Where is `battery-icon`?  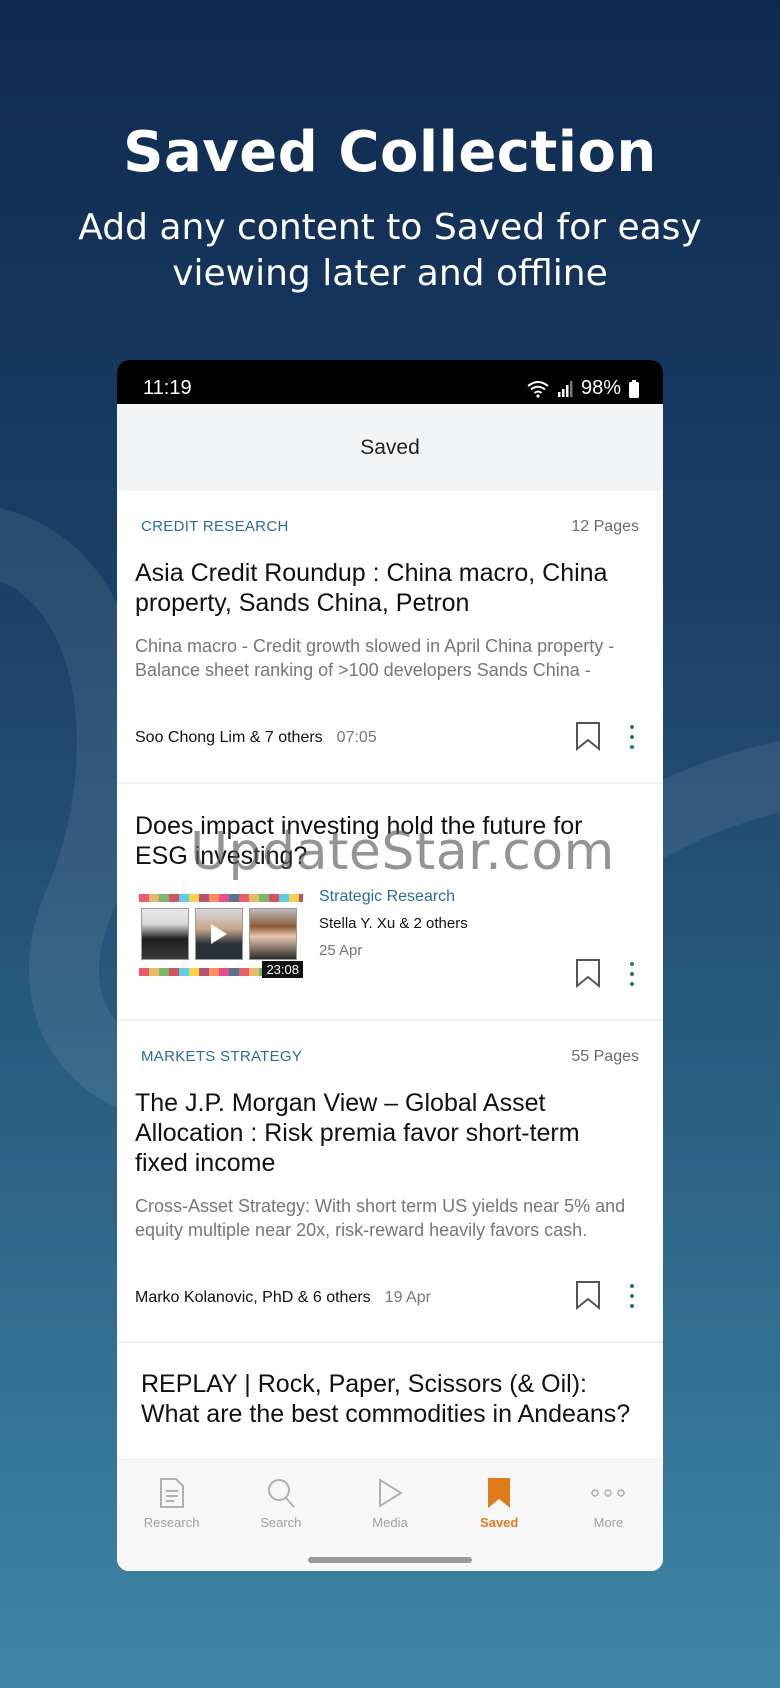
battery-icon is located at coordinates (634, 388).